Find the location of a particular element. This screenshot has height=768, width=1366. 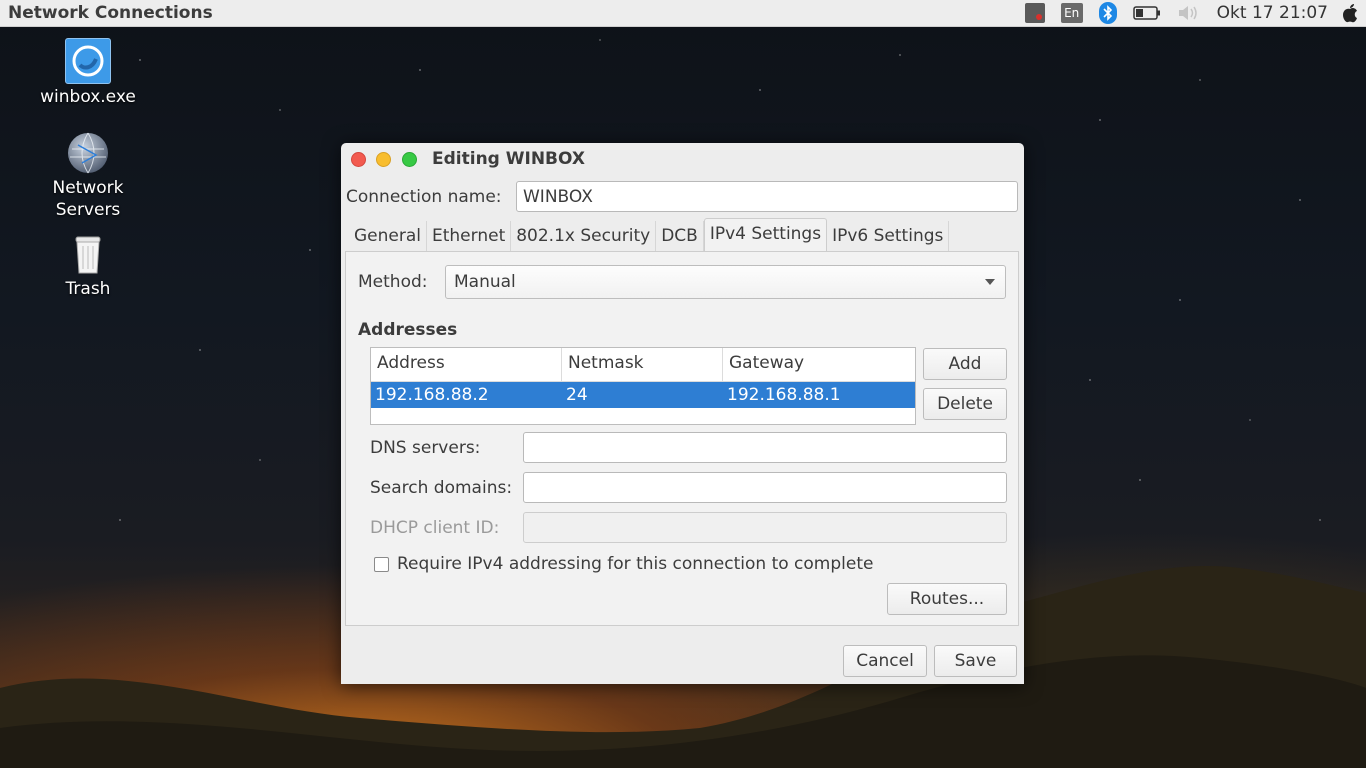

method-value: Manual is located at coordinates (485, 282).